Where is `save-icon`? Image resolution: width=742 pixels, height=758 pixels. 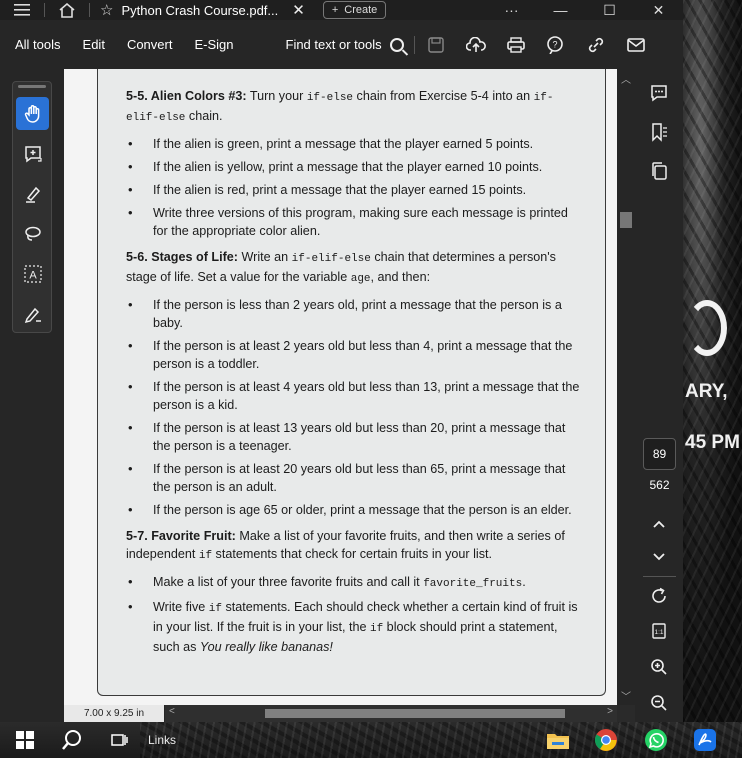
save-icon is located at coordinates (436, 45).